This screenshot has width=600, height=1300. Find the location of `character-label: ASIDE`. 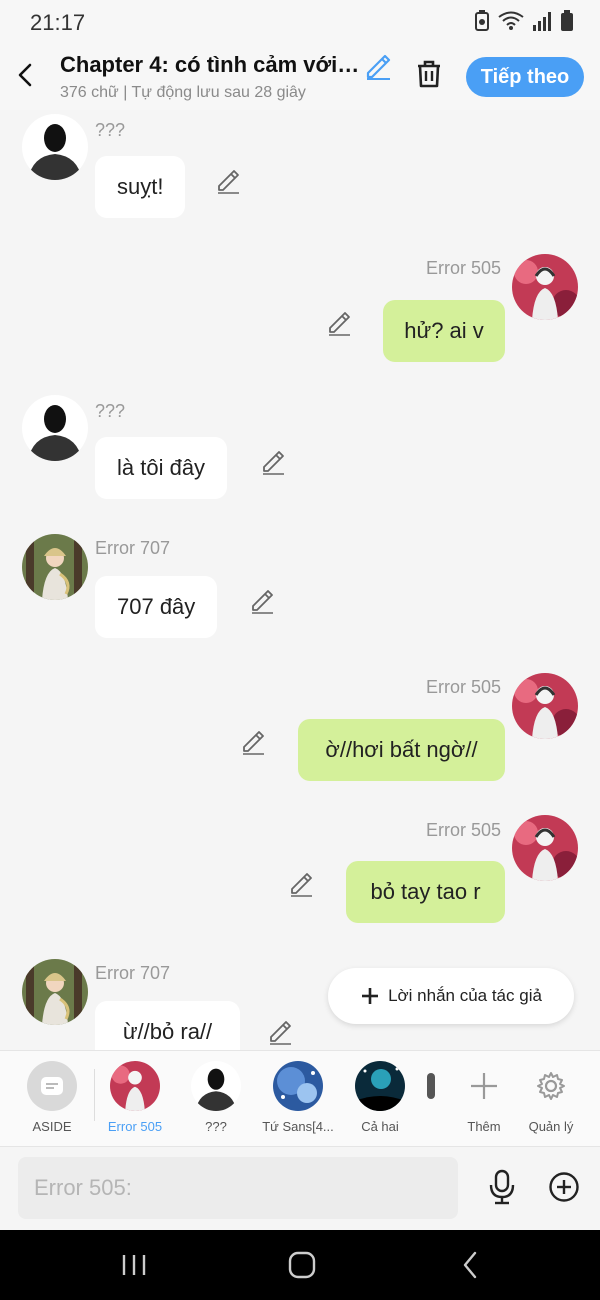

character-label: ASIDE is located at coordinates (52, 1126).